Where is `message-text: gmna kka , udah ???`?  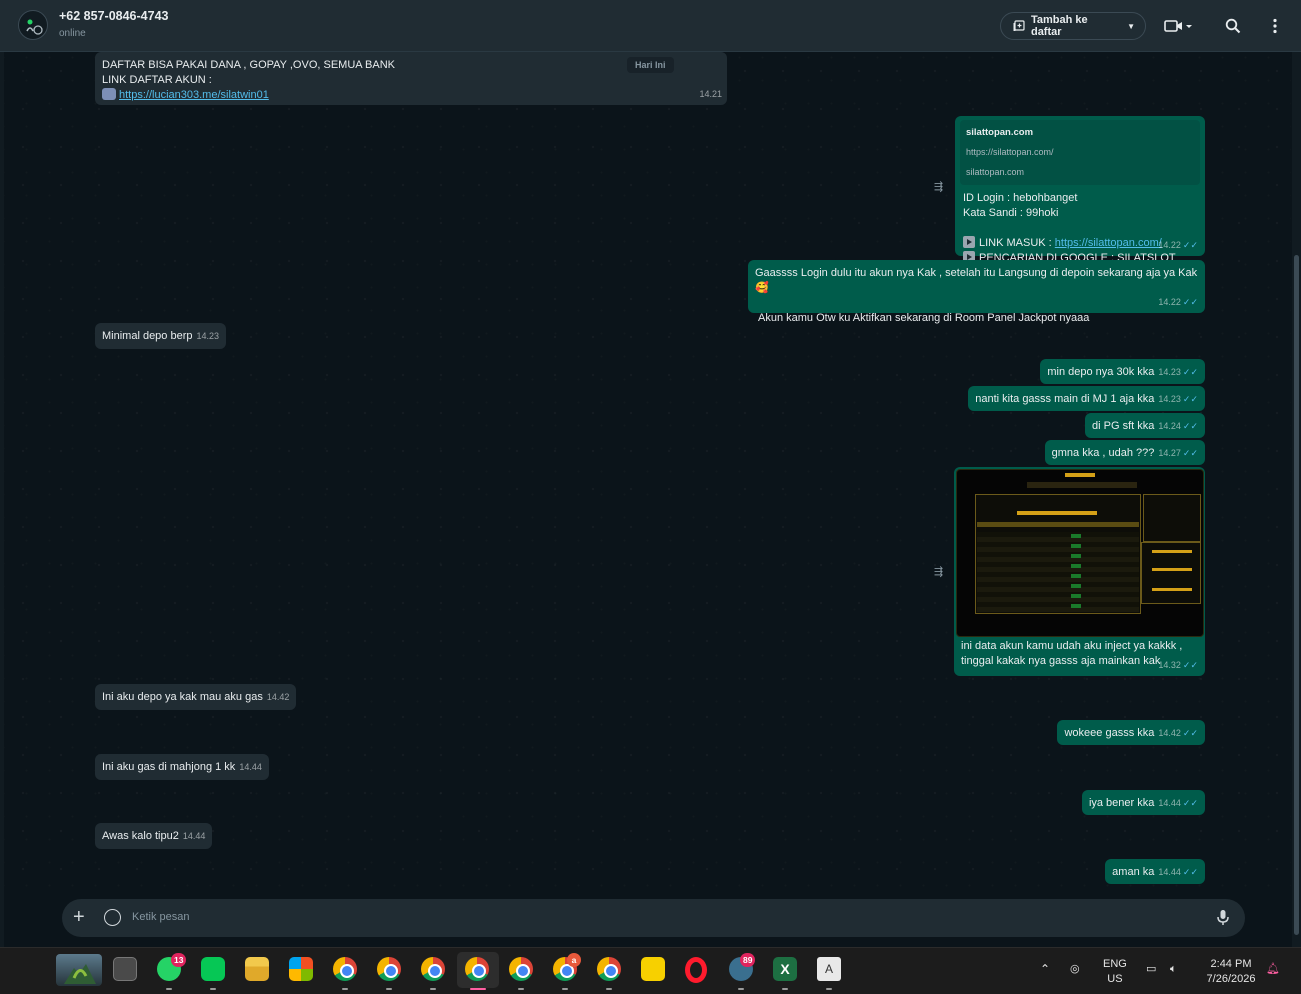 message-text: gmna kka , udah ??? is located at coordinates (1103, 453).